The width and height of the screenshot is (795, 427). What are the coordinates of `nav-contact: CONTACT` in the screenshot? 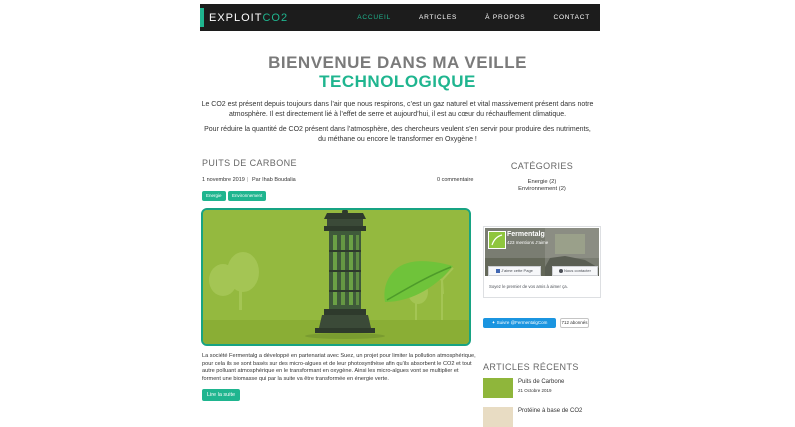 It's located at (571, 17).